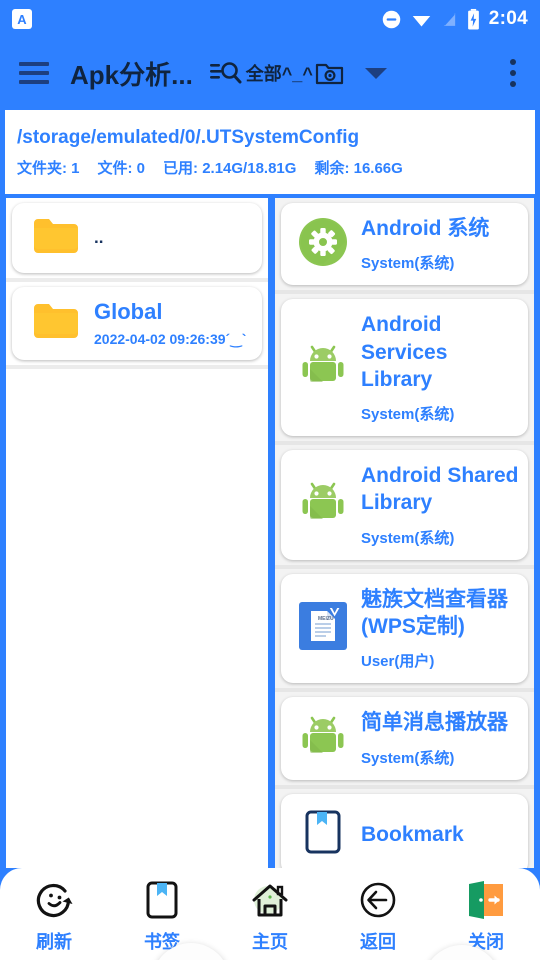 Image resolution: width=540 pixels, height=960 pixels. I want to click on list-item: .., so click(137, 238).